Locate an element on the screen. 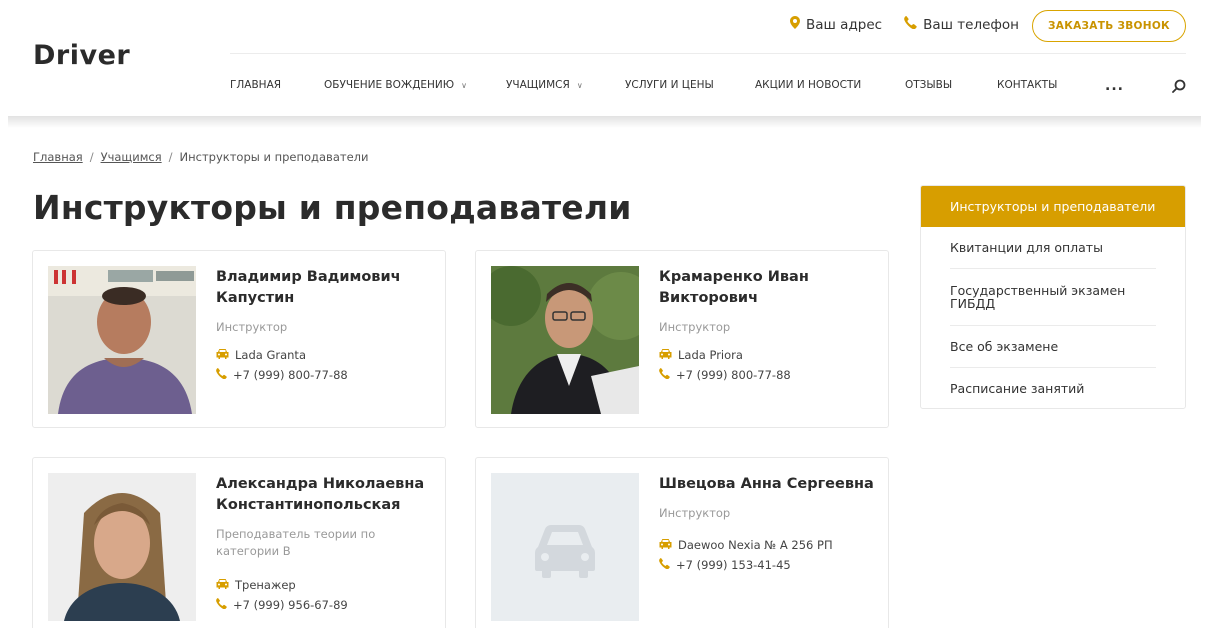 This screenshot has width=1209, height=628. nav-label: ОБУЧЕНИЕ ВОЖДЕНИЮ is located at coordinates (389, 85).